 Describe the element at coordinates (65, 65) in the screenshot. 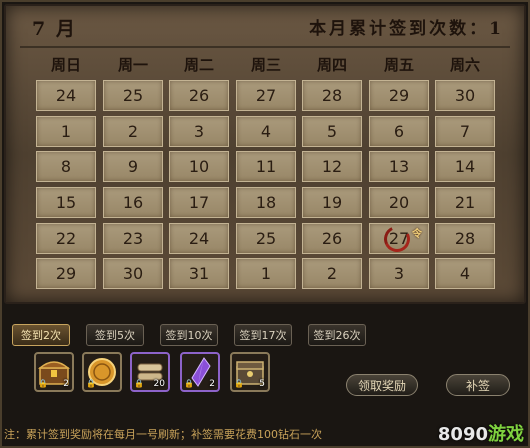

I see `weekday-label: 周日` at that location.